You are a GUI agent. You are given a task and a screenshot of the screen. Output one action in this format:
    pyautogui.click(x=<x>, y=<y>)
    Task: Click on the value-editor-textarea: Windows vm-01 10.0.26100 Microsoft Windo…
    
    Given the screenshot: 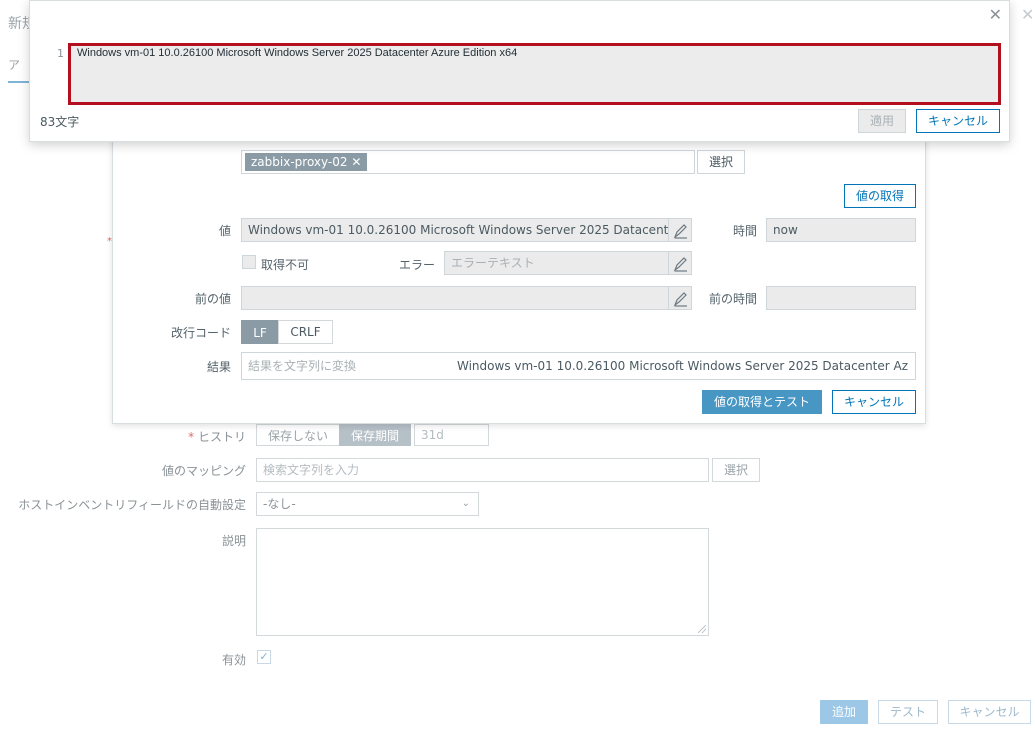 What is the action you would take?
    pyautogui.click(x=534, y=74)
    